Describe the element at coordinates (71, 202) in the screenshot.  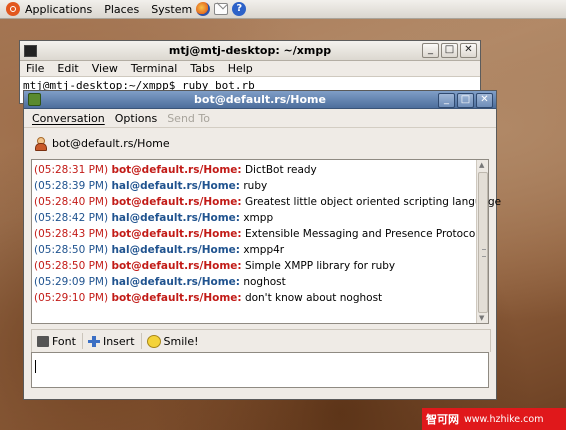
I see `message-timestamp: (05:28:40 PM)` at that location.